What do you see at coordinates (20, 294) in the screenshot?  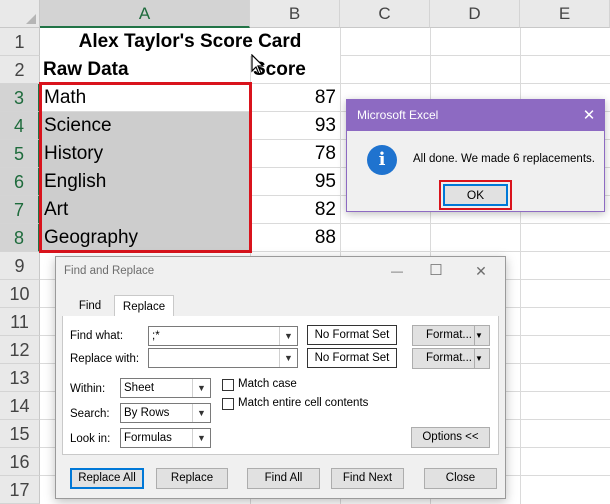 I see `row-header-10: 10` at bounding box center [20, 294].